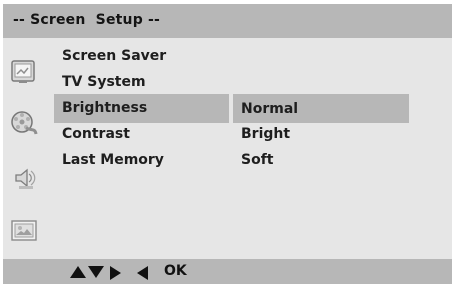 This screenshot has height=286, width=453. Describe the element at coordinates (24, 231) in the screenshot. I see `picture-icon` at that location.